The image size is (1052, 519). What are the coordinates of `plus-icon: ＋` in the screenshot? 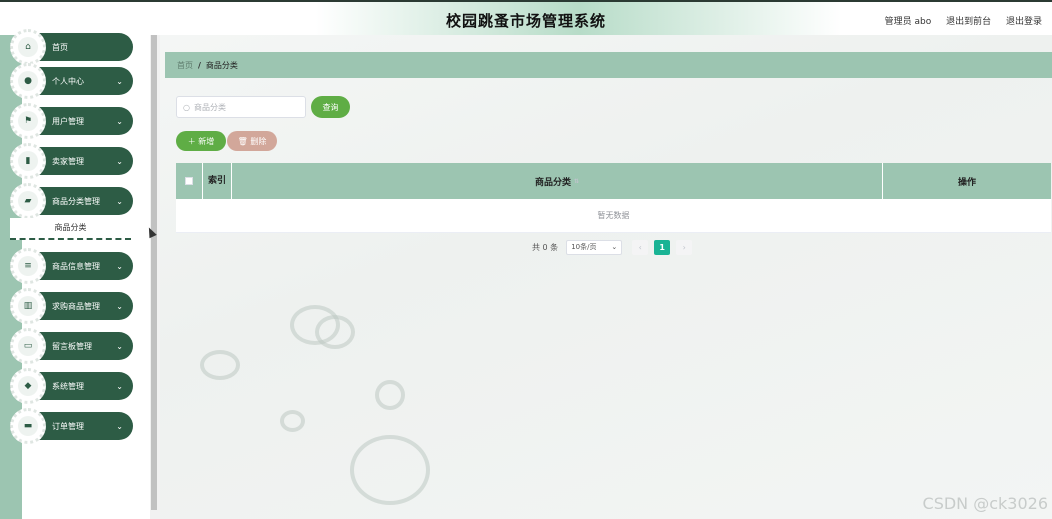 It's located at (193, 141).